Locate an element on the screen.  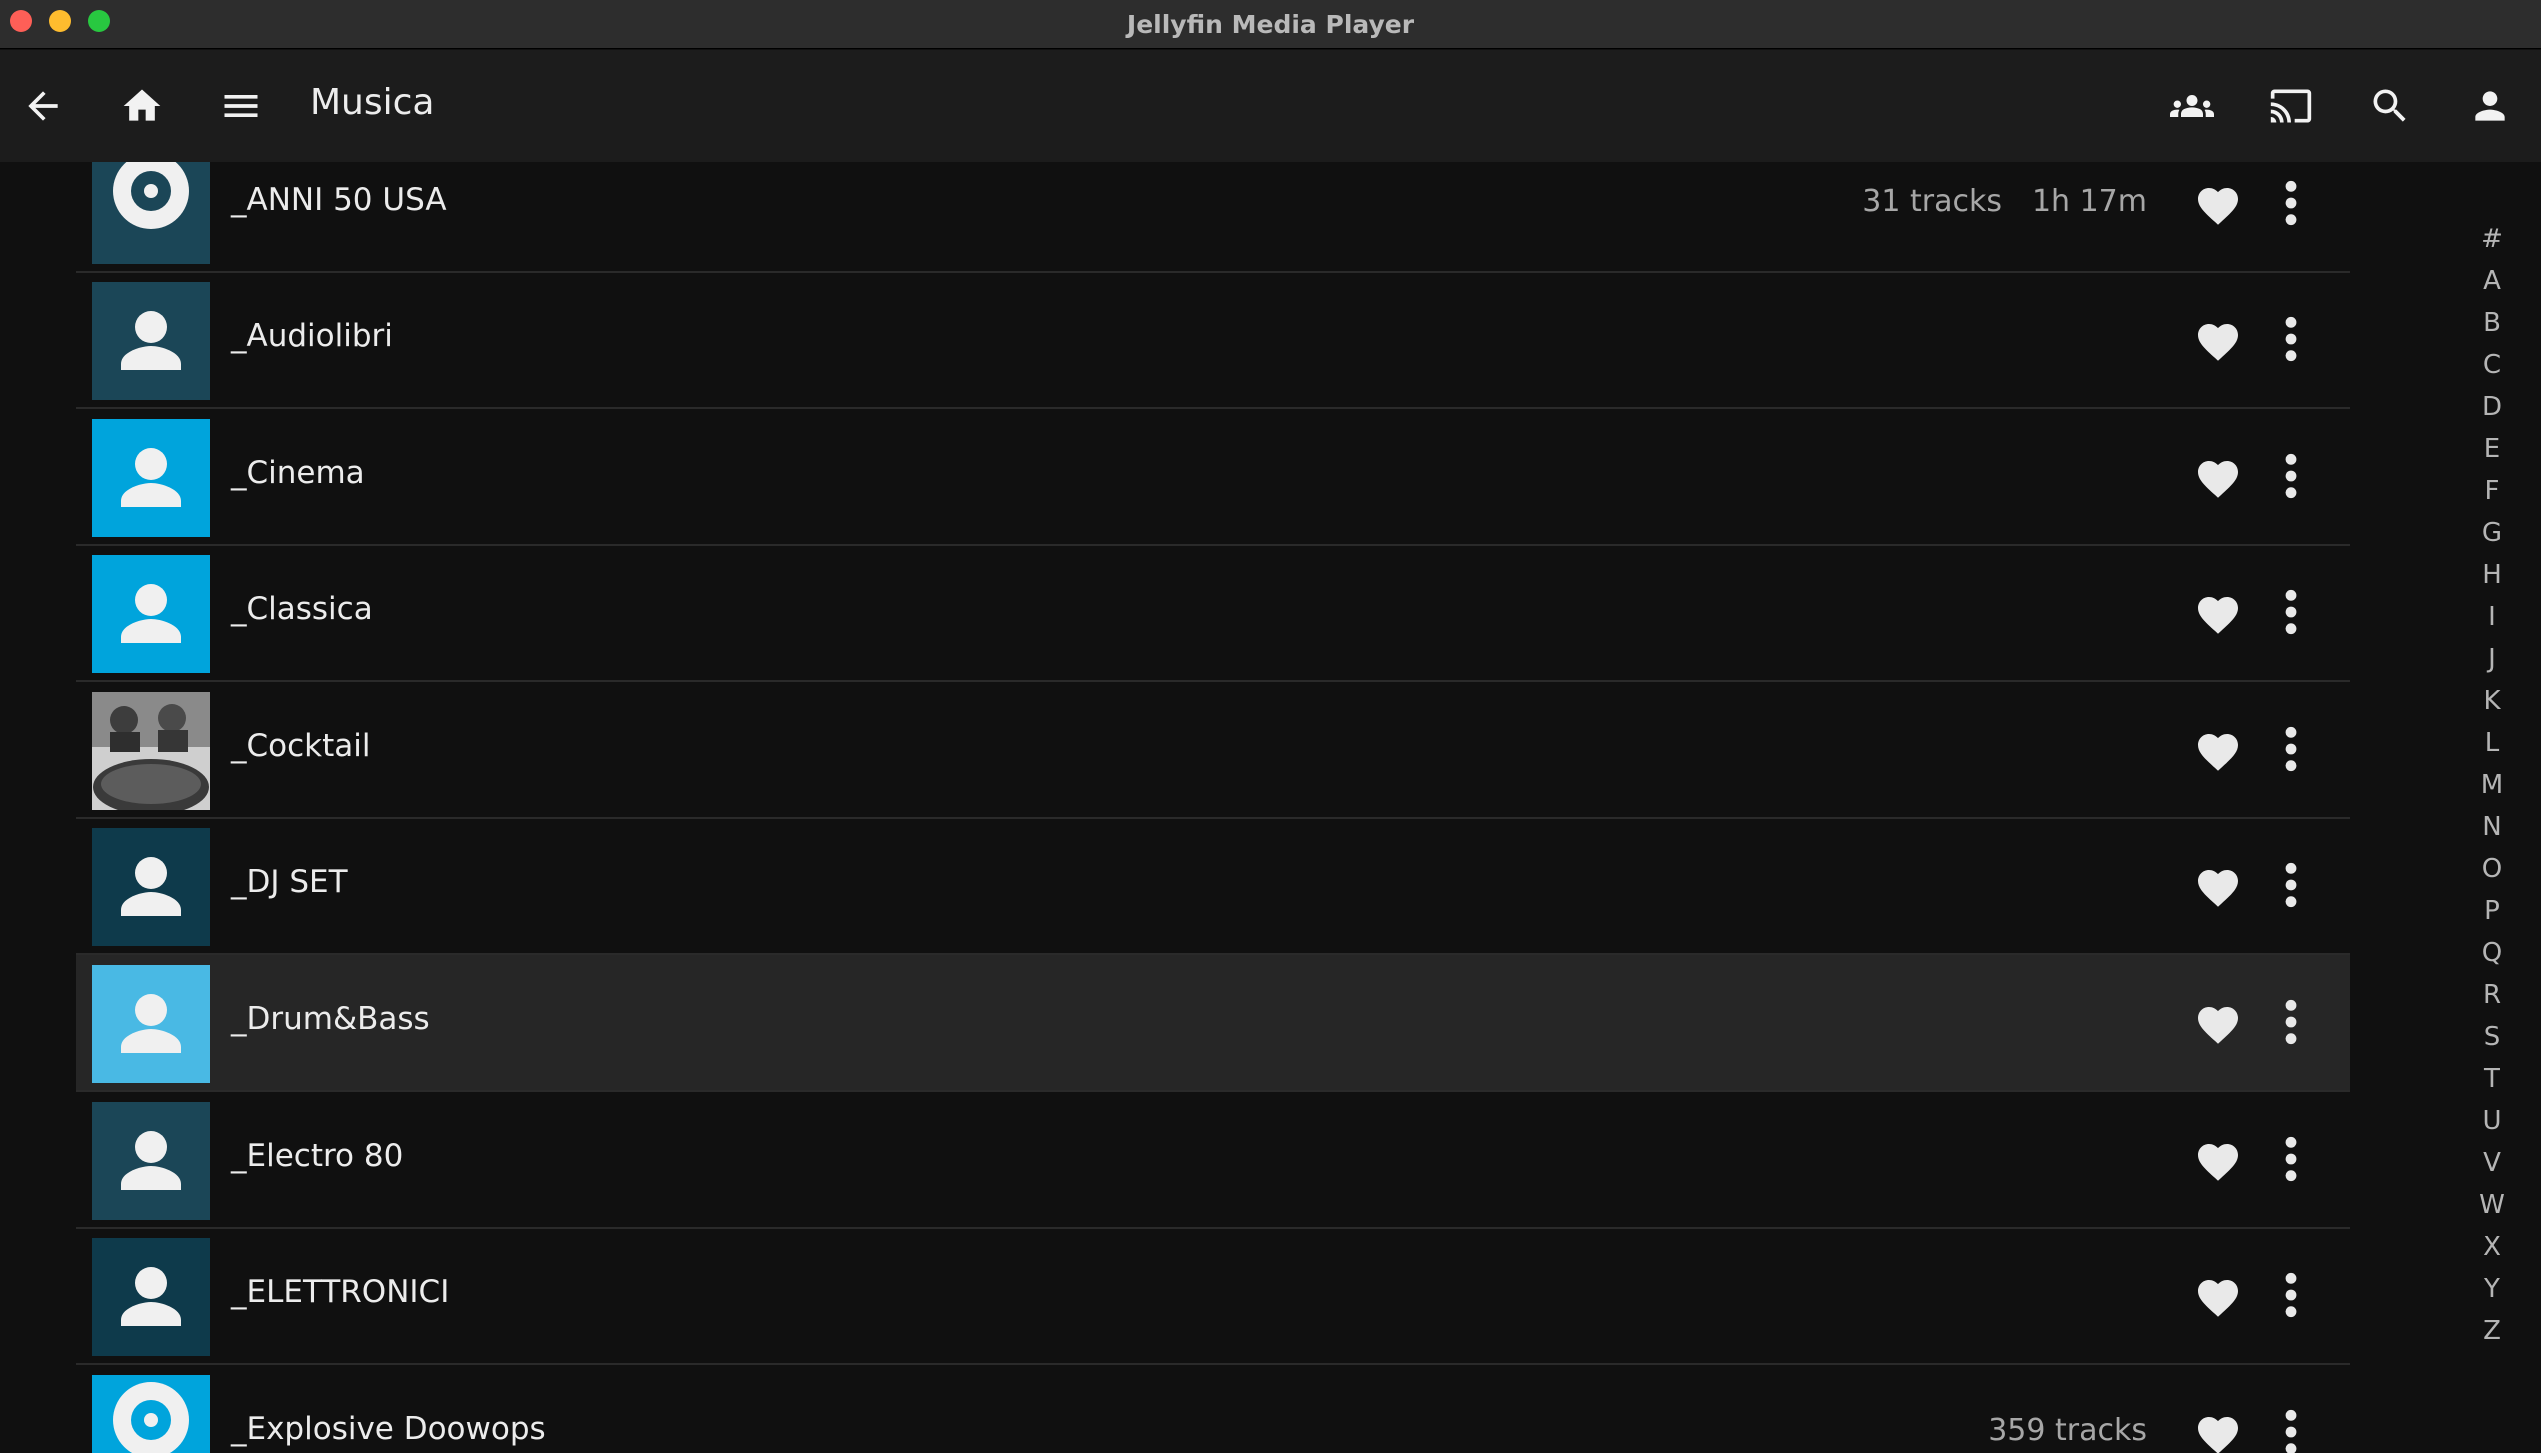
item-meta: 31 tracks 1h 17m is located at coordinates (2004, 201).